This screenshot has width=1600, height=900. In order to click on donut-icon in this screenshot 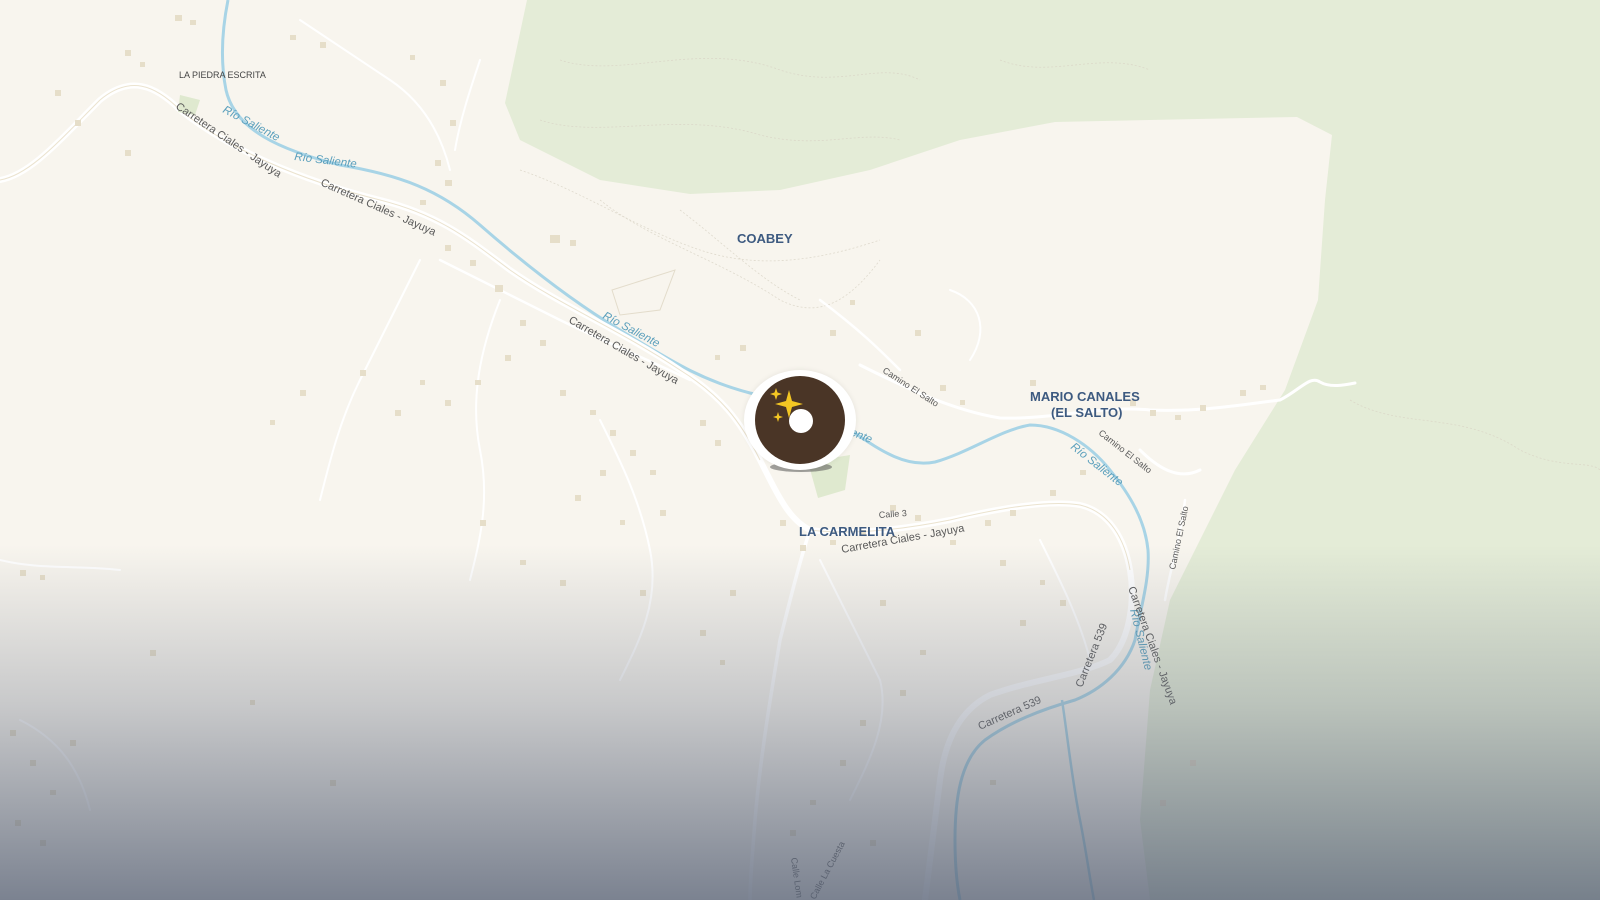, I will do `click(800, 420)`.